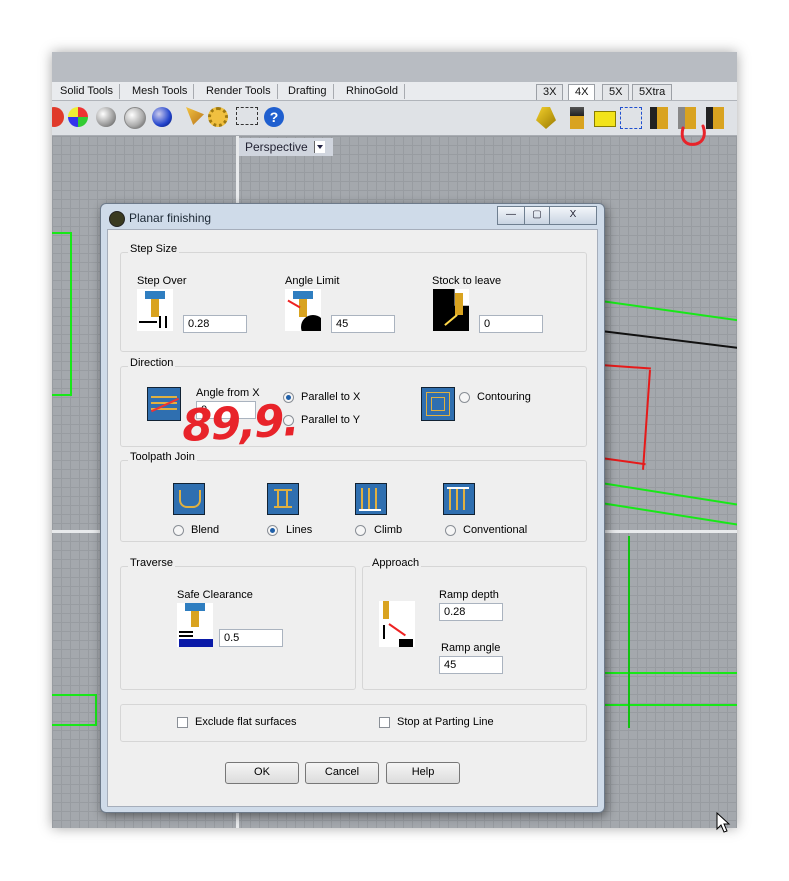  Describe the element at coordinates (504, 397) in the screenshot. I see `contouring-label: Contouring` at that location.